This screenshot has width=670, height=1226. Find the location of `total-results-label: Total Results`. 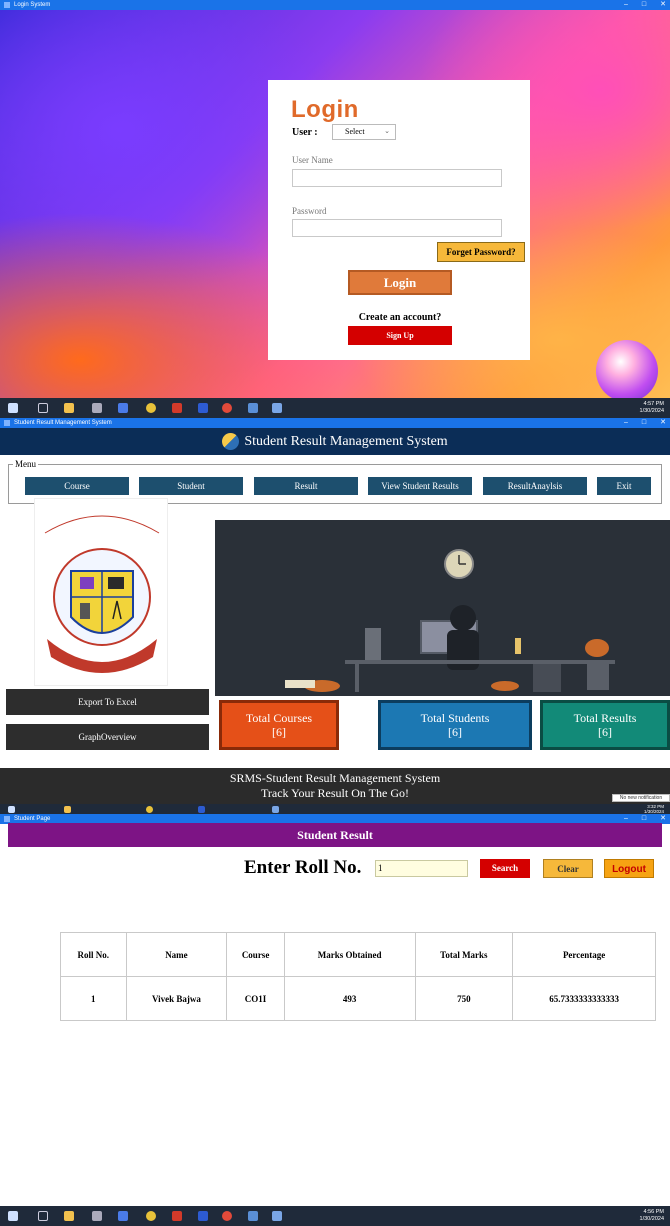

total-results-label: Total Results is located at coordinates (605, 718).